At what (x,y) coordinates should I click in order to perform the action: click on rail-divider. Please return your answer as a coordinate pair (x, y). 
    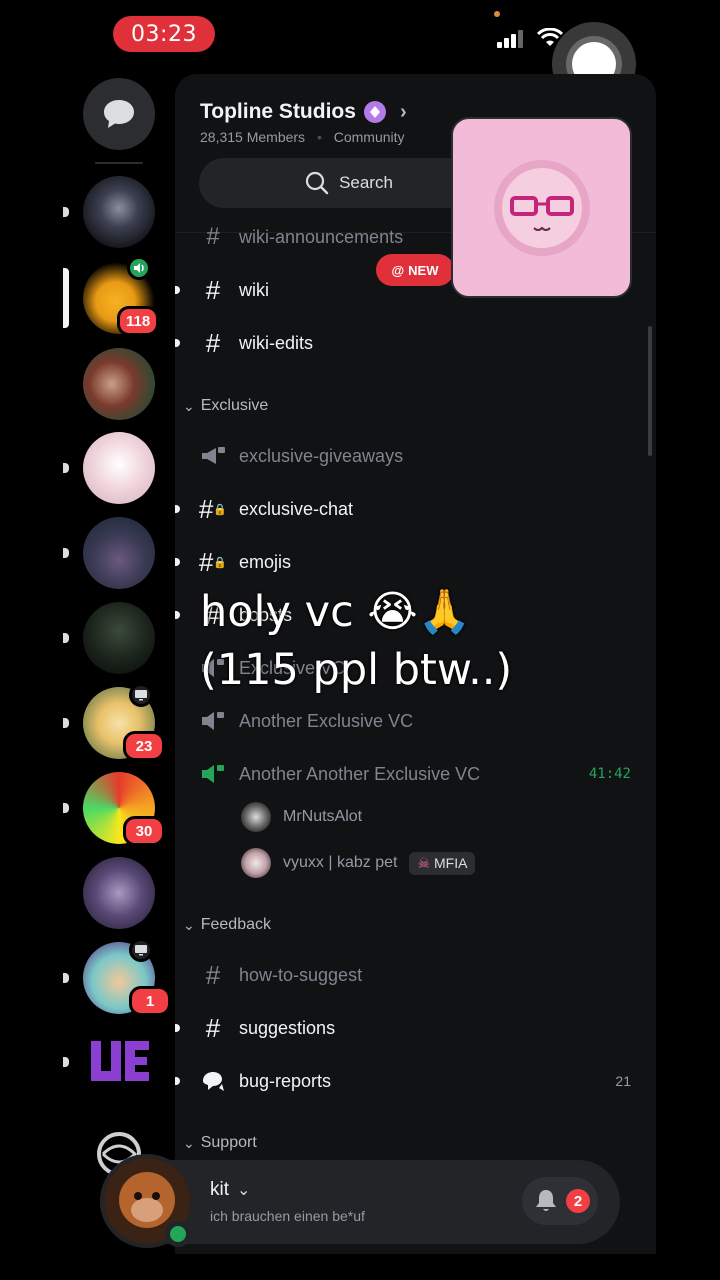
    Looking at the image, I should click on (119, 163).